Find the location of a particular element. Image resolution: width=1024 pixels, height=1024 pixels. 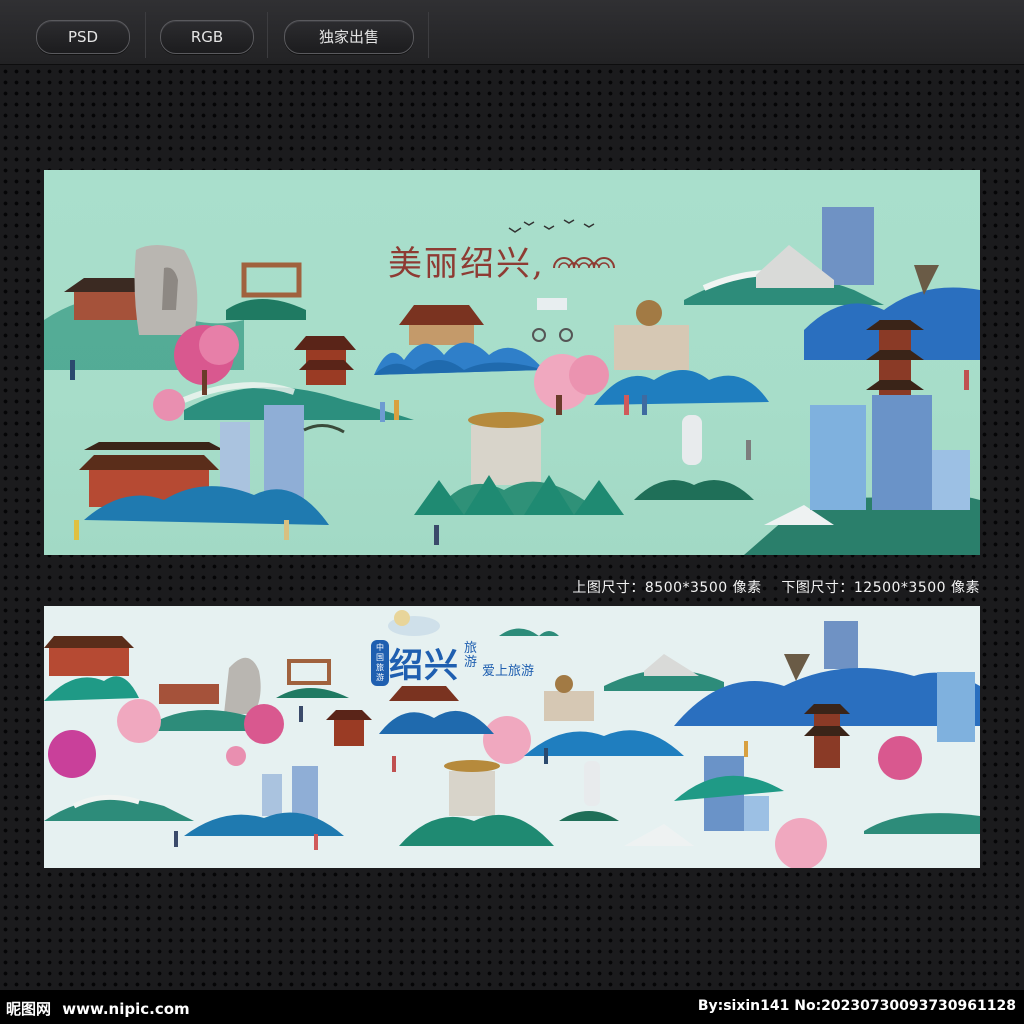

love-travel-slogan: 爱上旅游 is located at coordinates (508, 671).